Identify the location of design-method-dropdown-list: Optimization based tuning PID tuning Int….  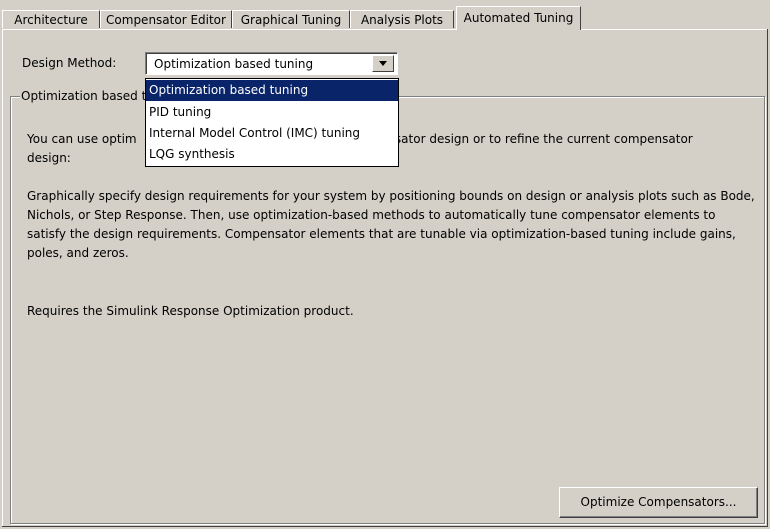
(272, 122).